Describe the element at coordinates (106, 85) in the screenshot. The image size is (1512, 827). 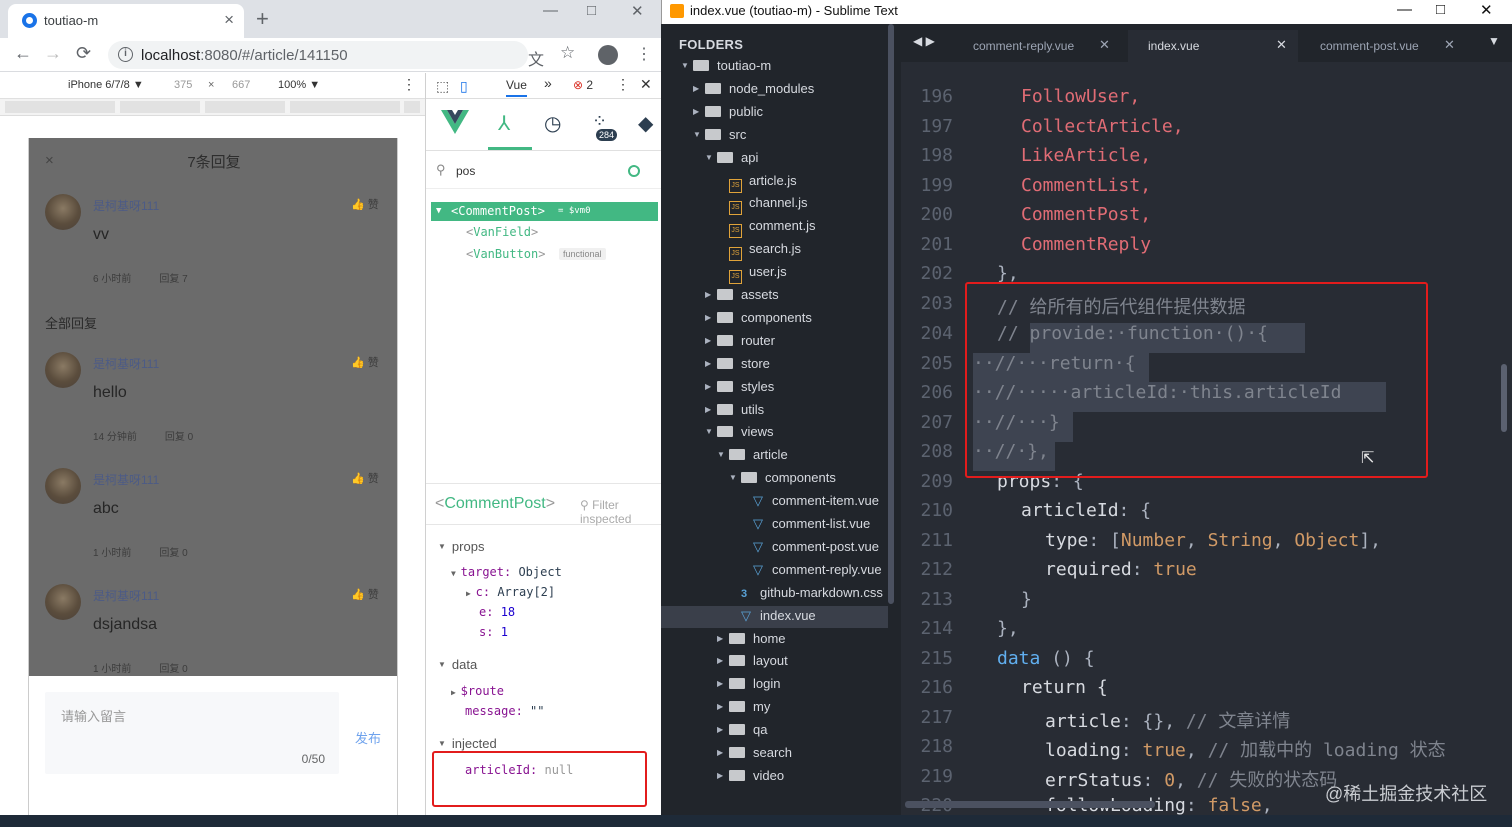
I see `device-select: iPhone 6/7/8 ▼` at that location.